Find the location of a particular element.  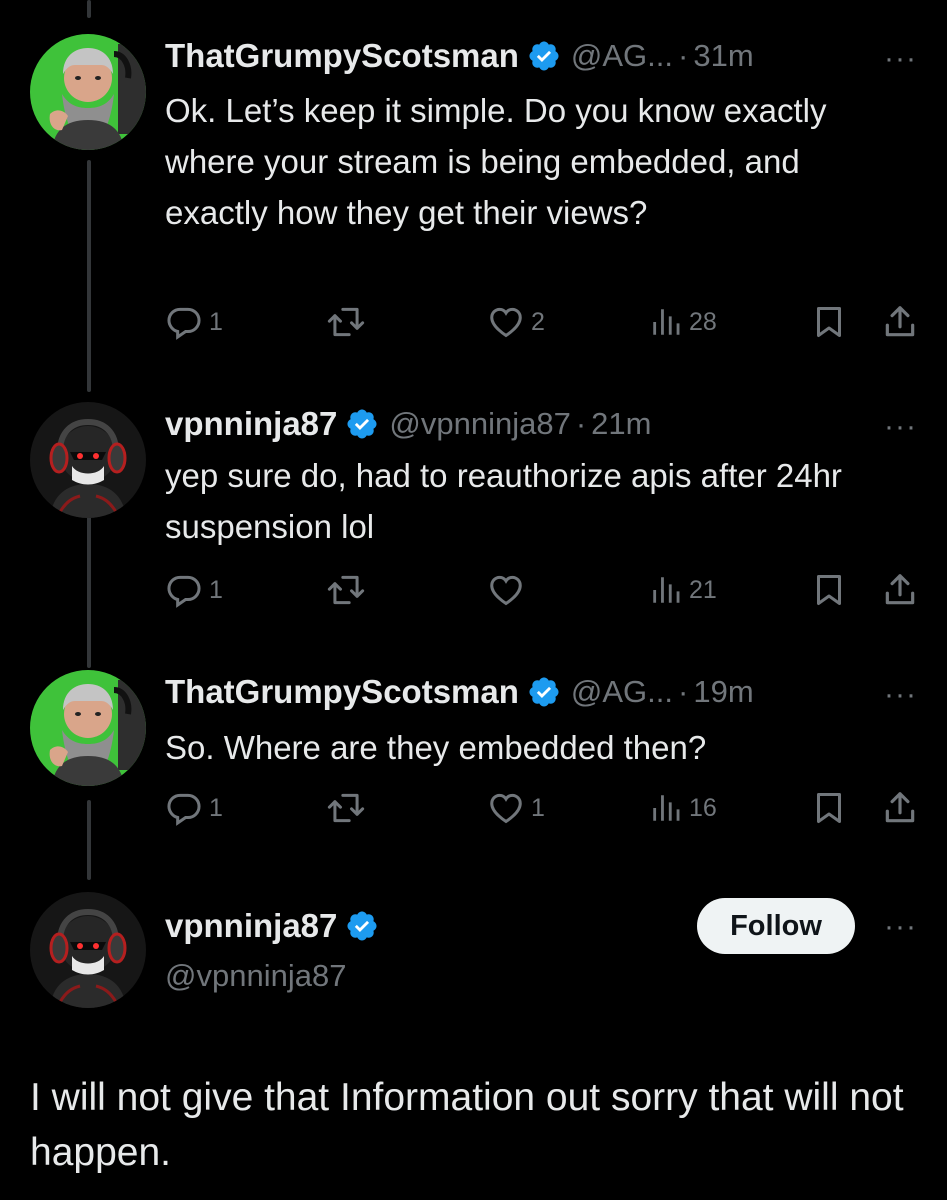

like-button is located at coordinates (509, 590).